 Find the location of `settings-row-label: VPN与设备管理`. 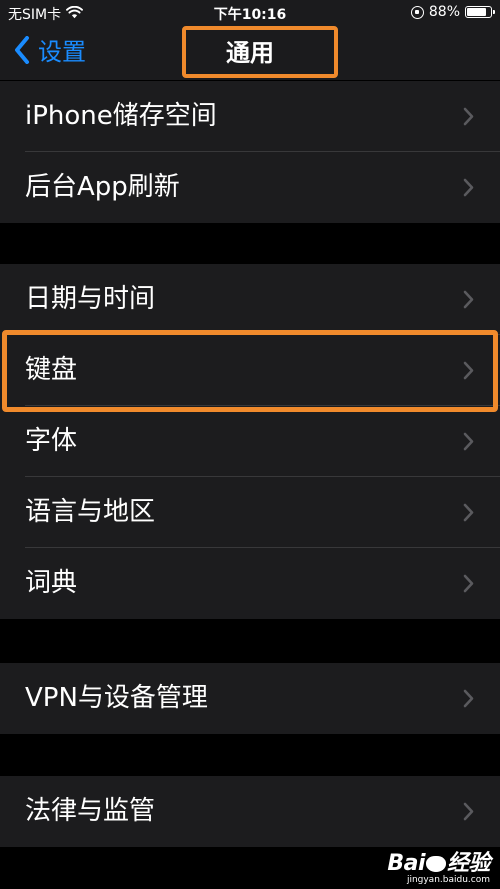

settings-row-label: VPN与设备管理 is located at coordinates (116, 698).